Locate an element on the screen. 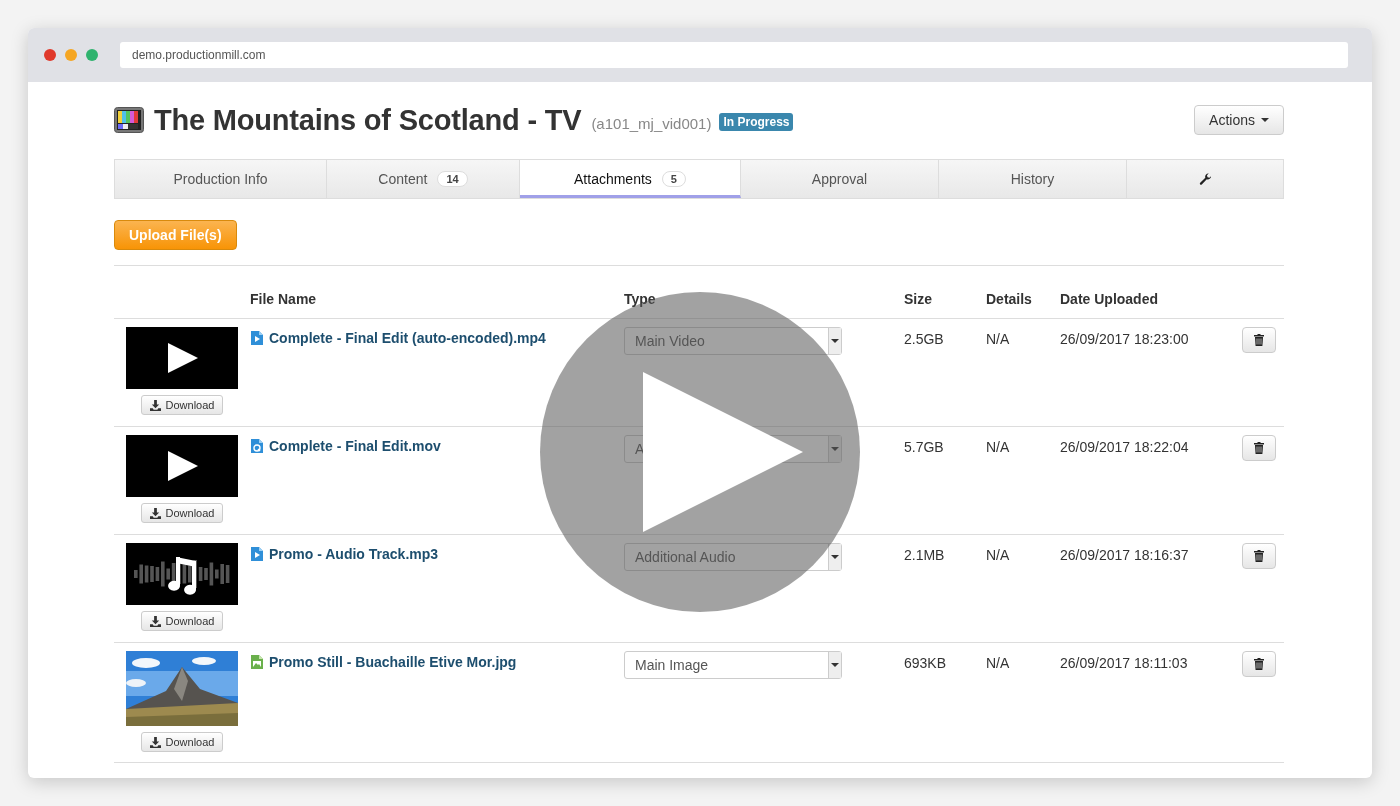 This screenshot has width=1400, height=806. wrench-icon is located at coordinates (1205, 179).